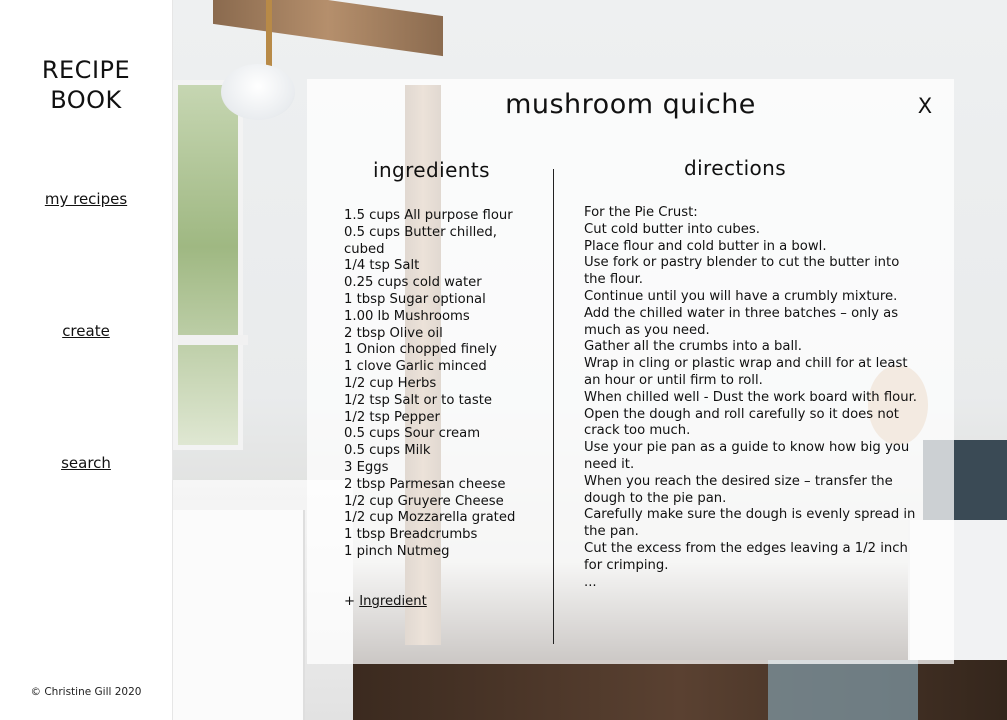  Describe the element at coordinates (397, 551) in the screenshot. I see `ingredient-item: 1 pinch Nutmeg` at that location.